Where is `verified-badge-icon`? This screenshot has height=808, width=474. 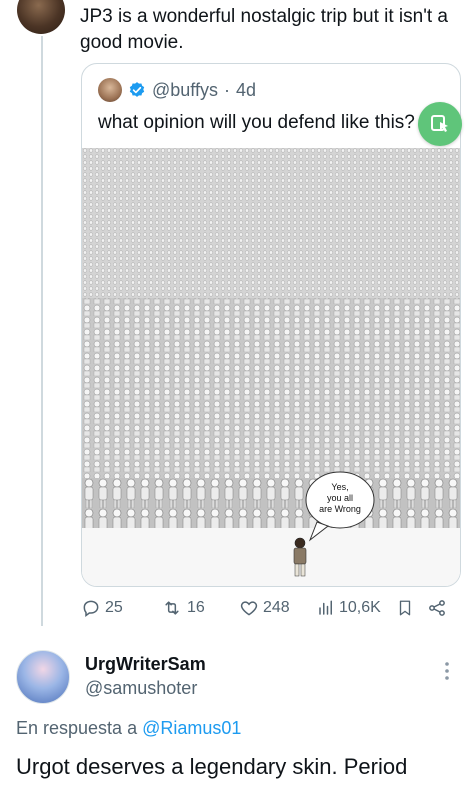 verified-badge-icon is located at coordinates (137, 90).